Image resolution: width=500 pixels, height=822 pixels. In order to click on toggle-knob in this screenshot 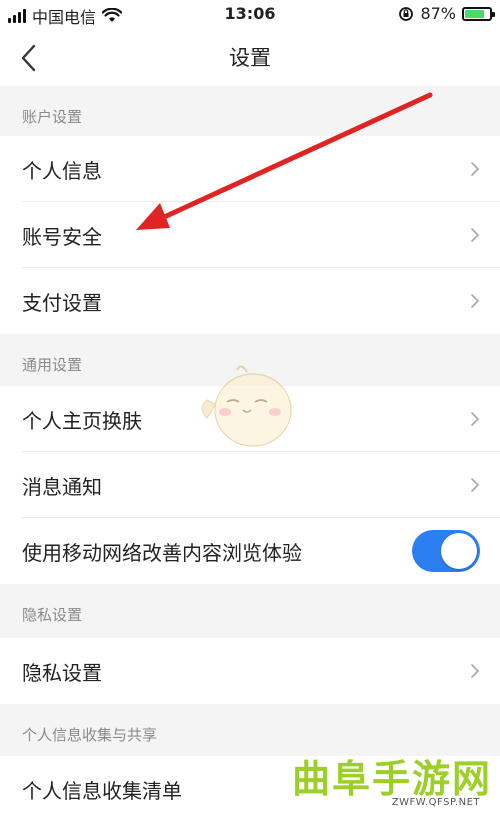, I will do `click(459, 551)`.